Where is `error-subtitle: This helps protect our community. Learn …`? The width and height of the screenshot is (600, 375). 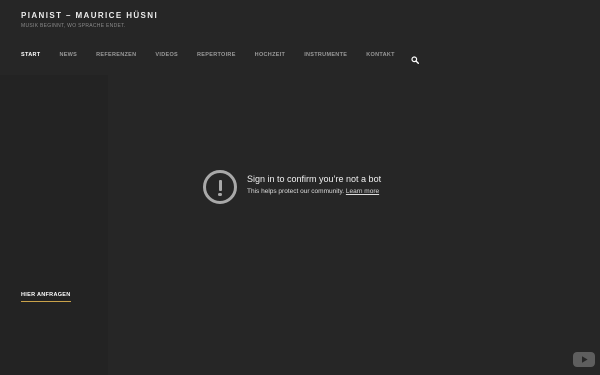
error-subtitle: This helps protect our community. Learn … is located at coordinates (314, 191).